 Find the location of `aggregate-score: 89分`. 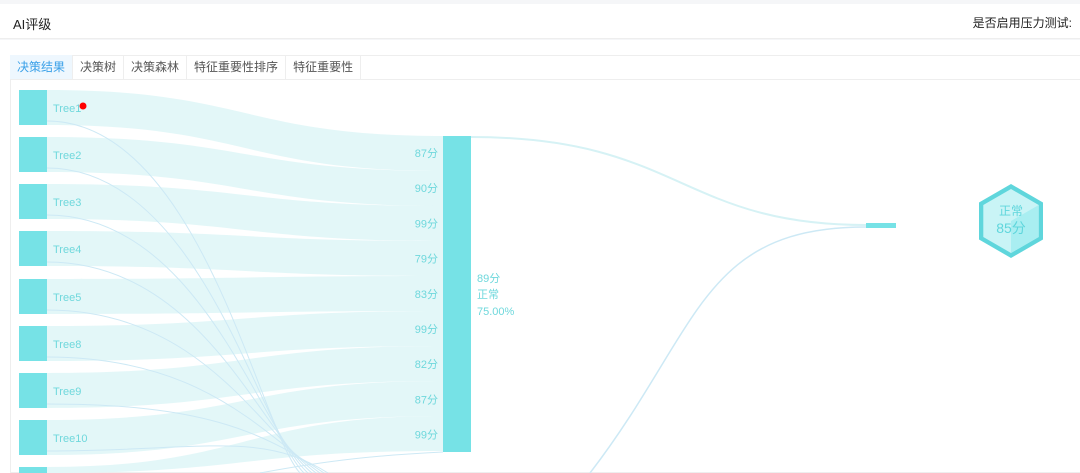

aggregate-score: 89分 is located at coordinates (488, 278).